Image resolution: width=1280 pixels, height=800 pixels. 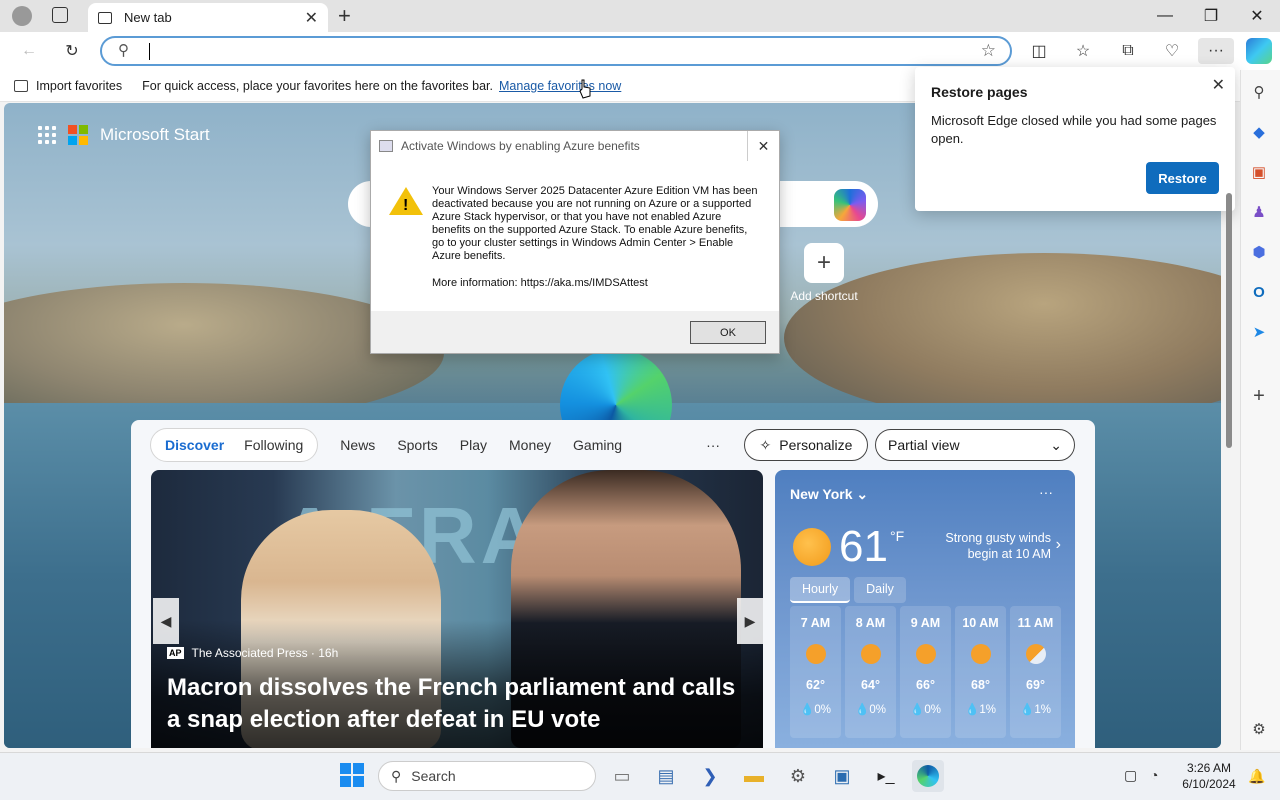 I want to click on collections-icon: ⧉, so click(x=1128, y=51).